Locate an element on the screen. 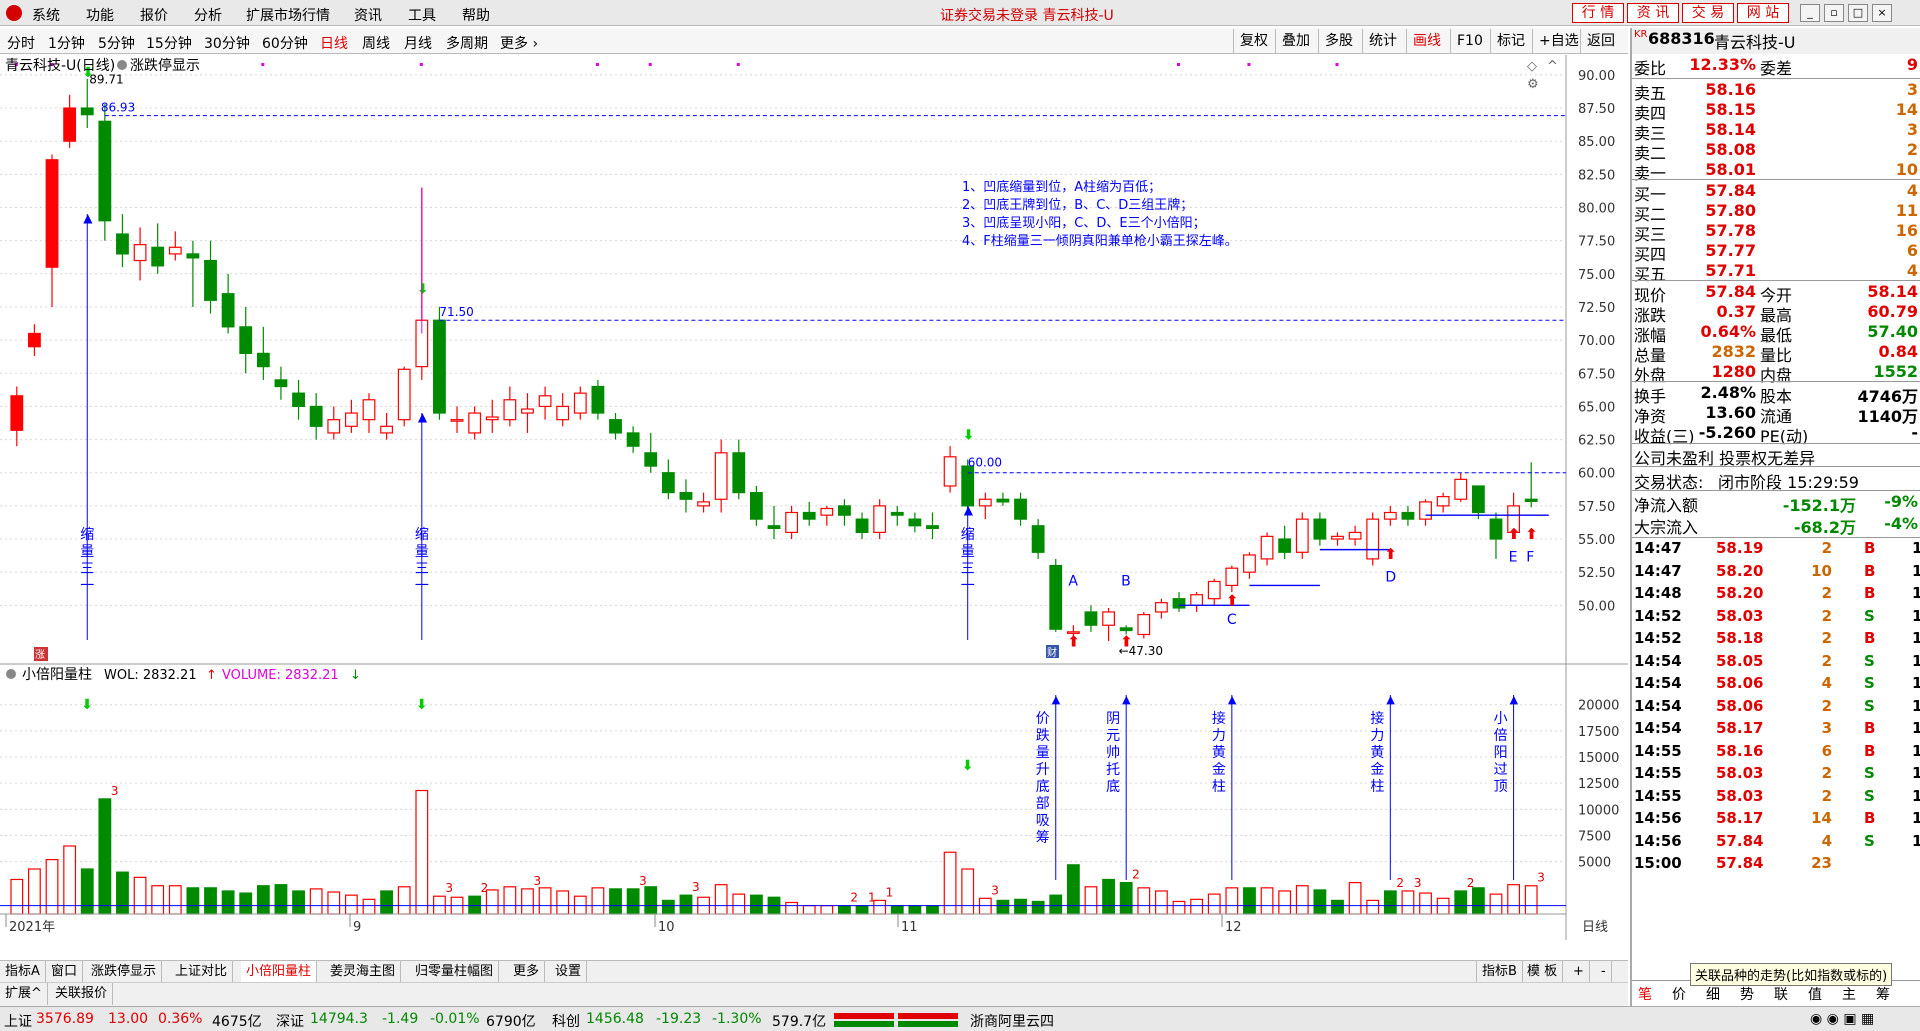 The image size is (1920, 1031). maximize-icon: □ is located at coordinates (1858, 13).